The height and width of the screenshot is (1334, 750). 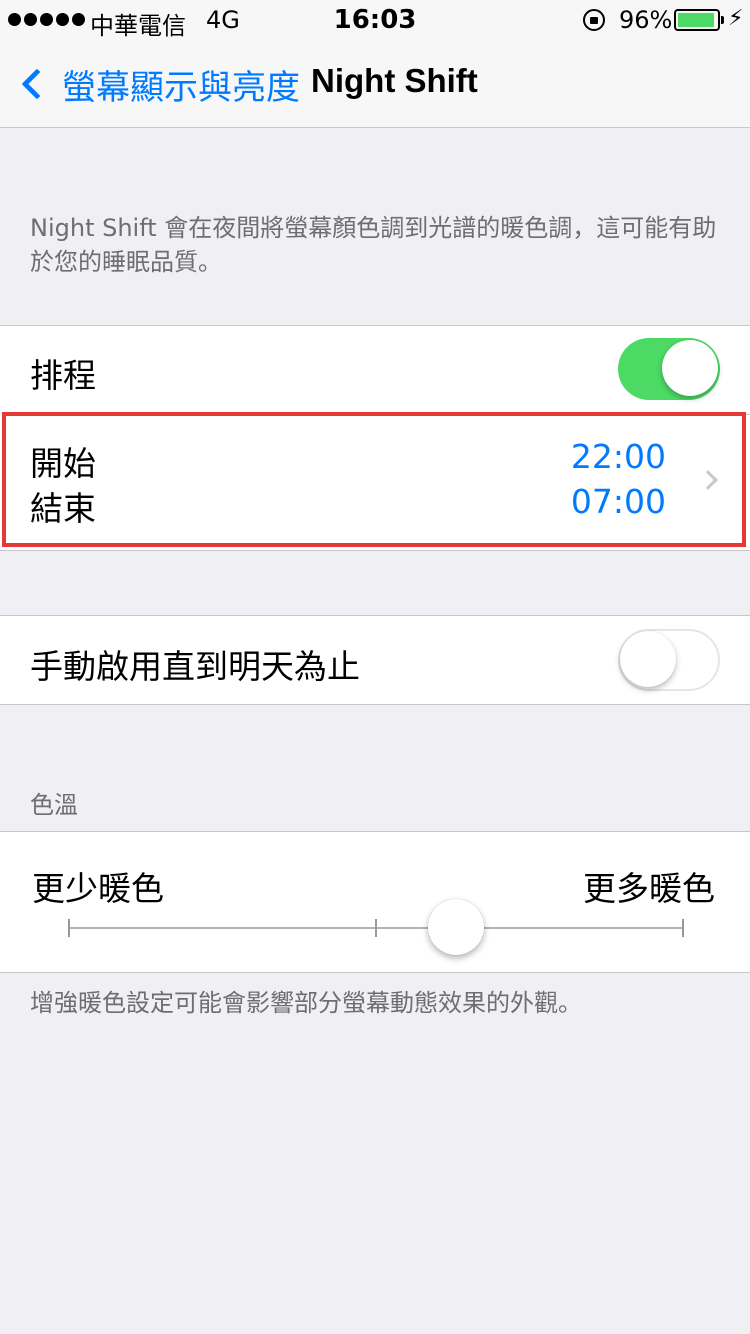 What do you see at coordinates (699, 20) in the screenshot?
I see `battery-icon` at bounding box center [699, 20].